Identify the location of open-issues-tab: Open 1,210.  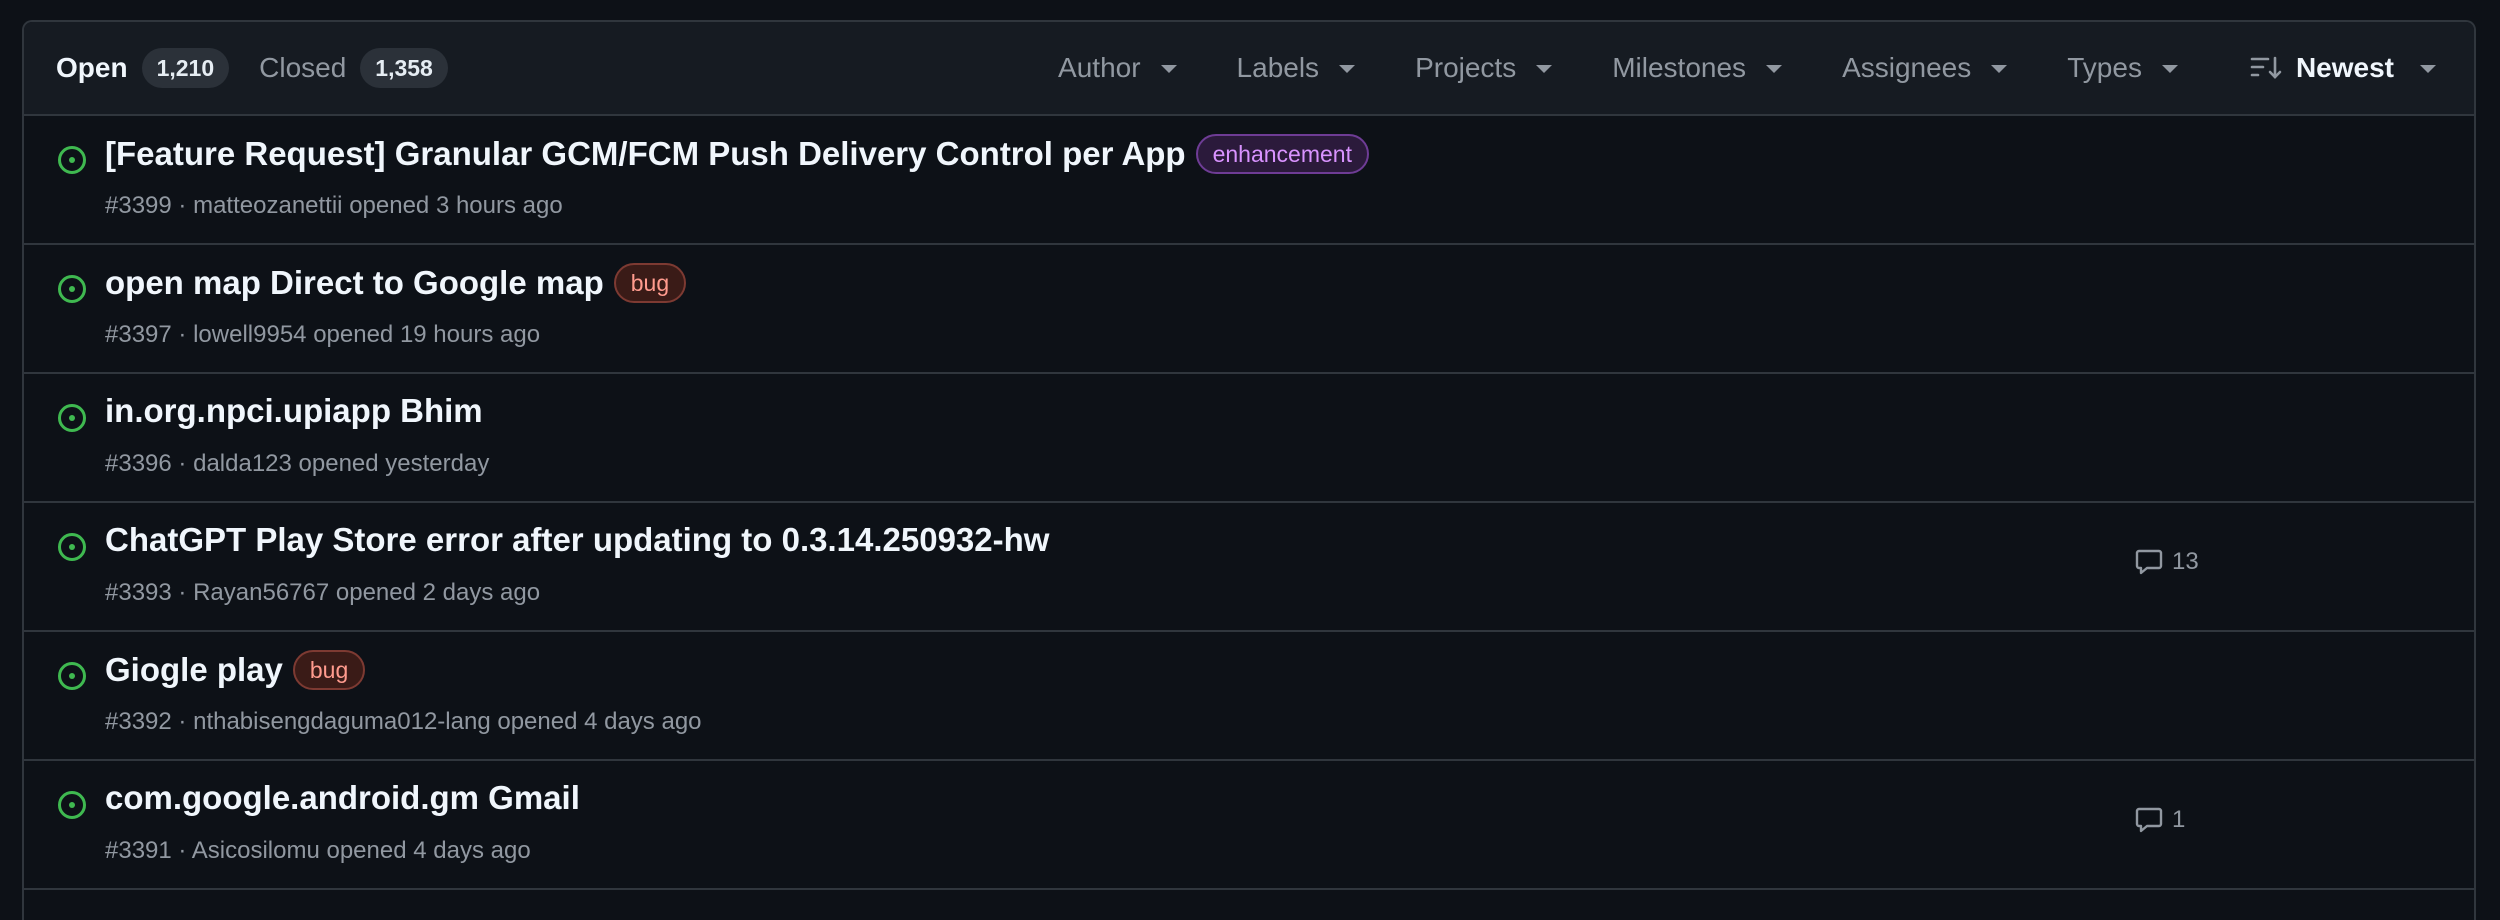
(143, 68).